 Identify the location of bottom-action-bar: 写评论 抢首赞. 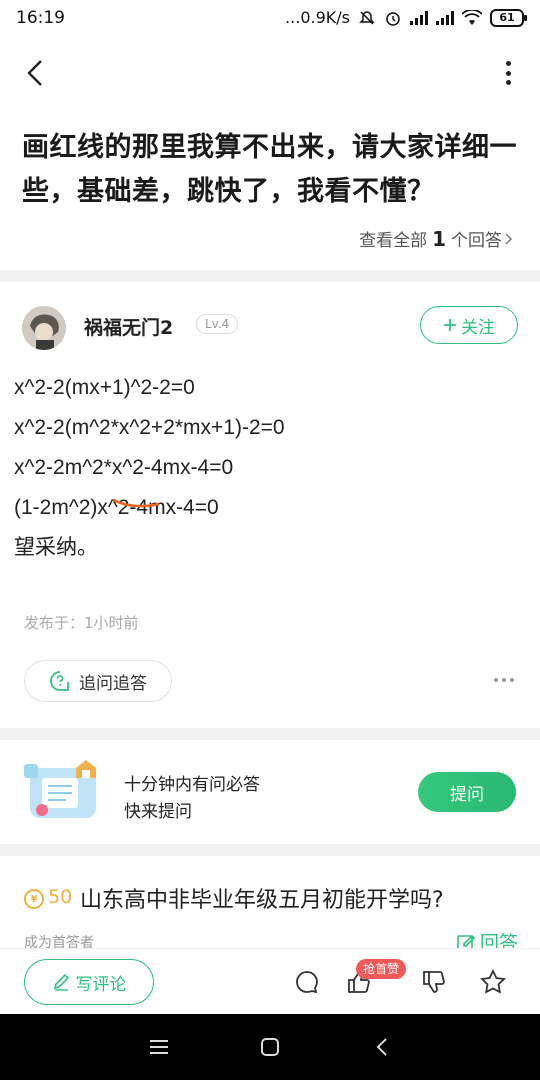
(270, 981).